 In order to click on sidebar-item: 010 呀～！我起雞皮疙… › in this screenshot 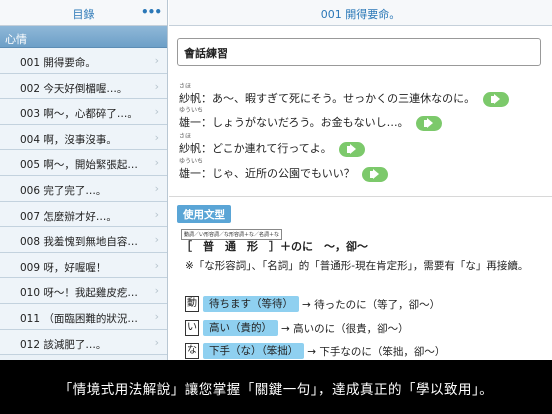, I will do `click(83, 291)`.